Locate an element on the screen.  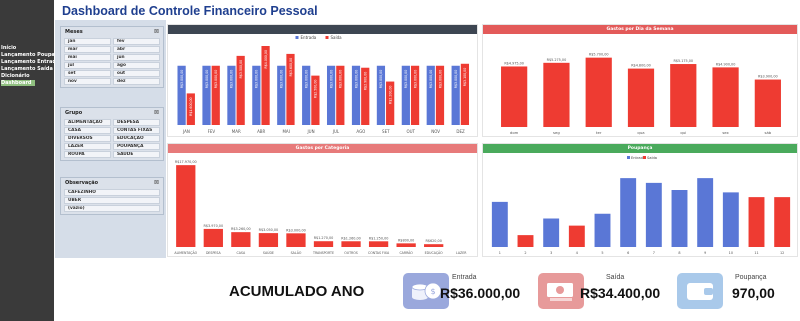
slicer-grupo-option: CONTAS FIXAS is located at coordinates (136, 130).